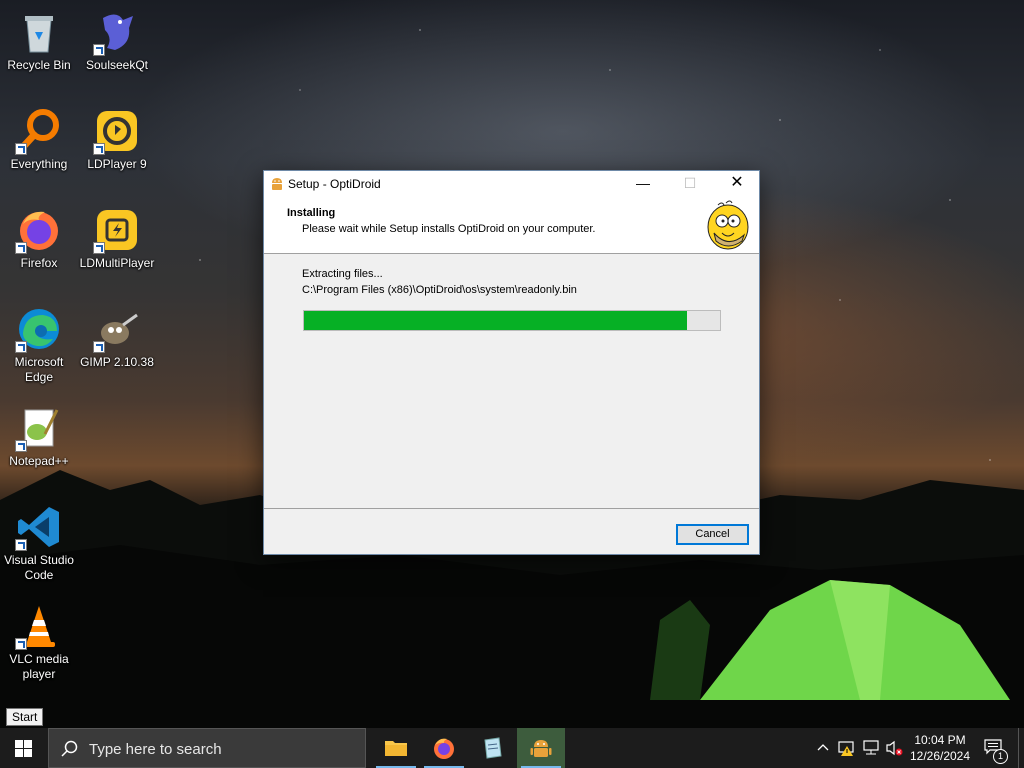 The height and width of the screenshot is (768, 1024). I want to click on desktop-icon-label: LDPlayer 9, so click(117, 164).